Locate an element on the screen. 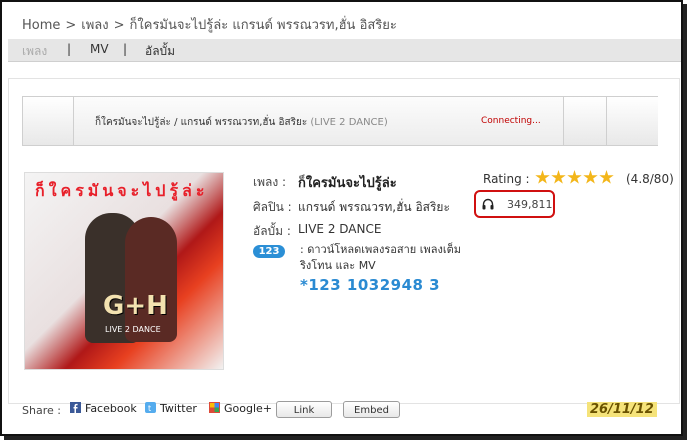  cover-album-name: LIVE 2 DANCE is located at coordinates (133, 329).